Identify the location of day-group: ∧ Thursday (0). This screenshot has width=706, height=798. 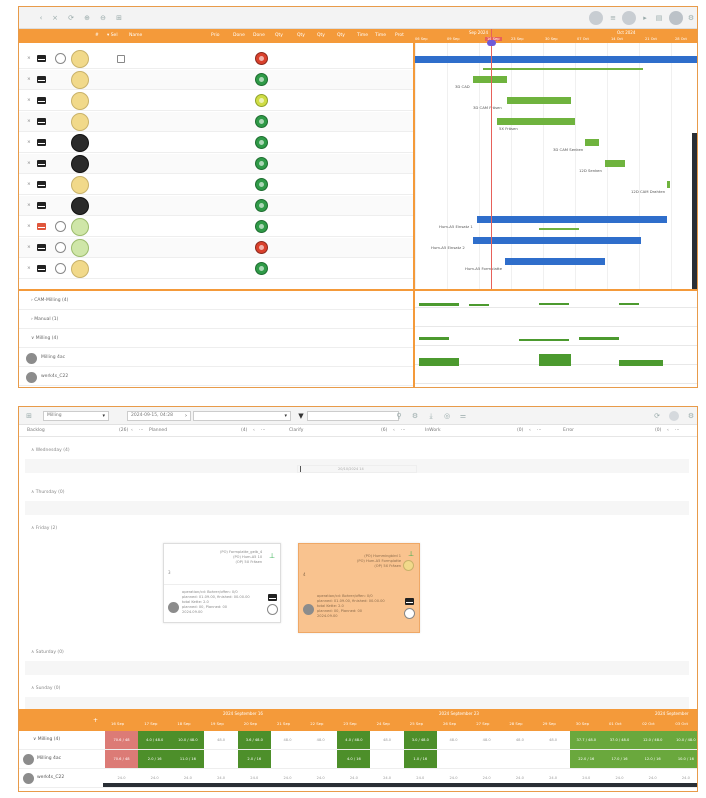
(357, 493).